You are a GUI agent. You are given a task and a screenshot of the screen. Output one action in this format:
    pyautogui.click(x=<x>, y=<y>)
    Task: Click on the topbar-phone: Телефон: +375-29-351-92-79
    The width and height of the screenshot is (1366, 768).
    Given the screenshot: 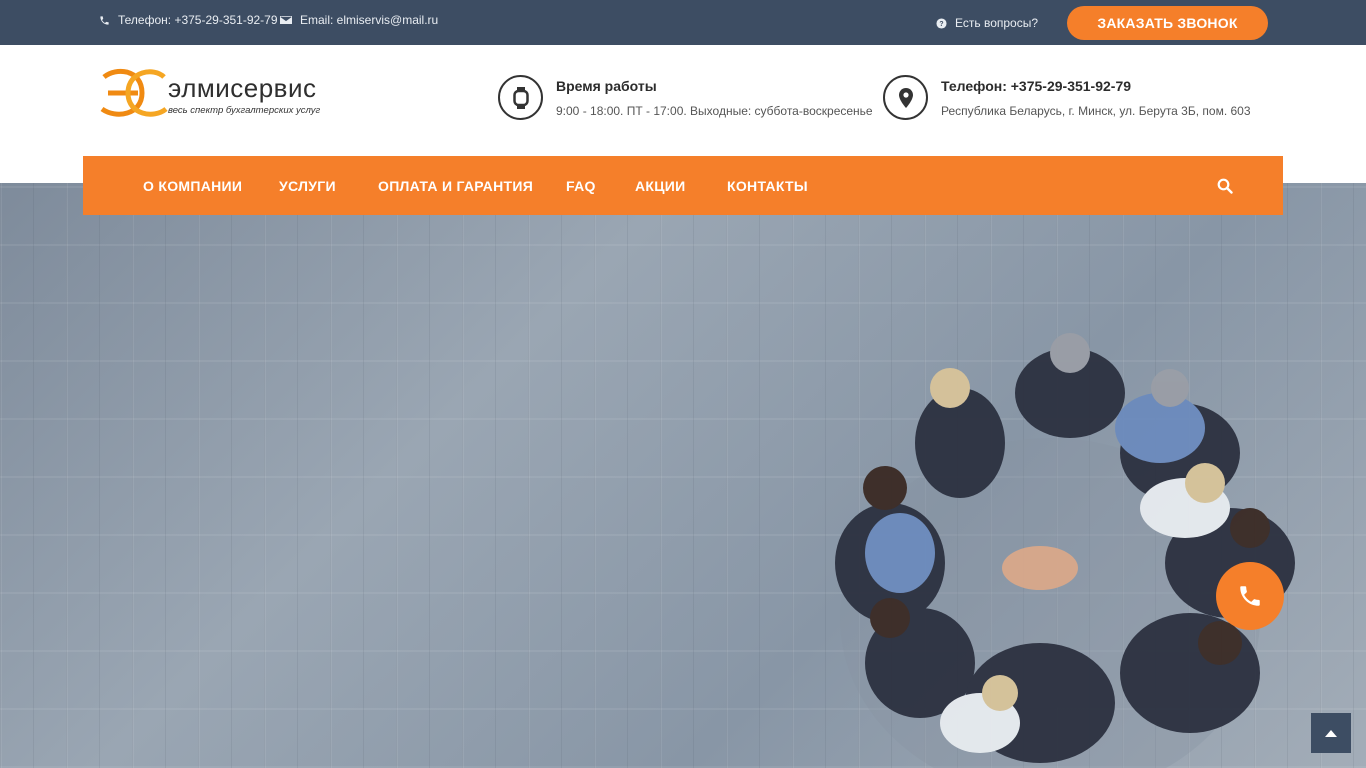 What is the action you would take?
    pyautogui.click(x=188, y=20)
    